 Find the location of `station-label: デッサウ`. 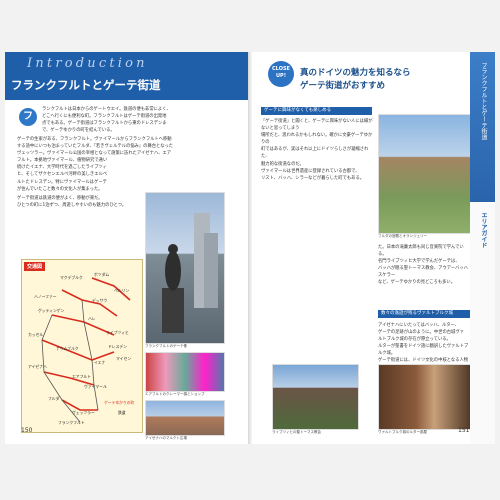

station-label: デッサウ is located at coordinates (100, 300).